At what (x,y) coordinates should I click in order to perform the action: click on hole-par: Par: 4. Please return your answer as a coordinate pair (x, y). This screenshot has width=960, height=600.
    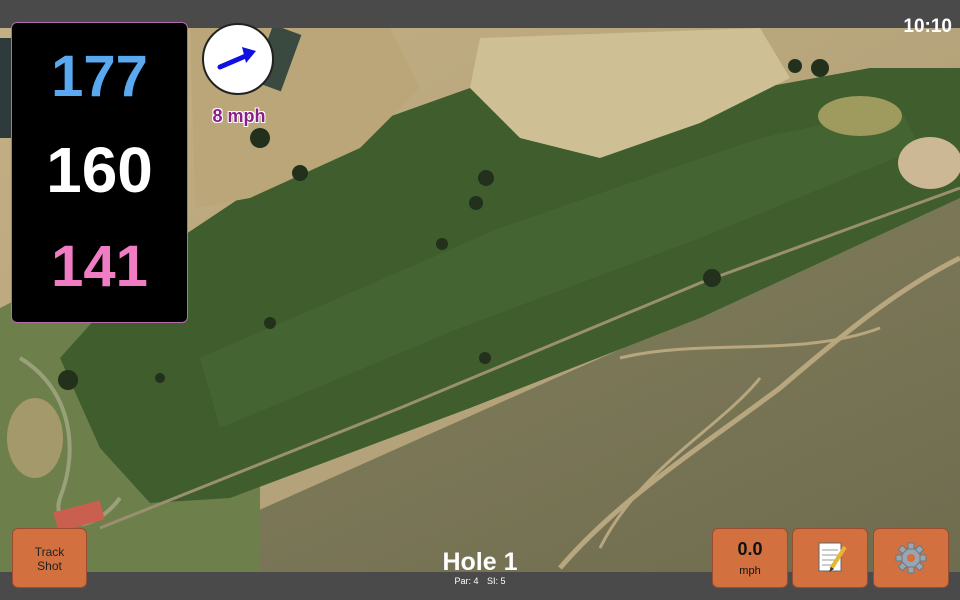
    Looking at the image, I should click on (466, 581).